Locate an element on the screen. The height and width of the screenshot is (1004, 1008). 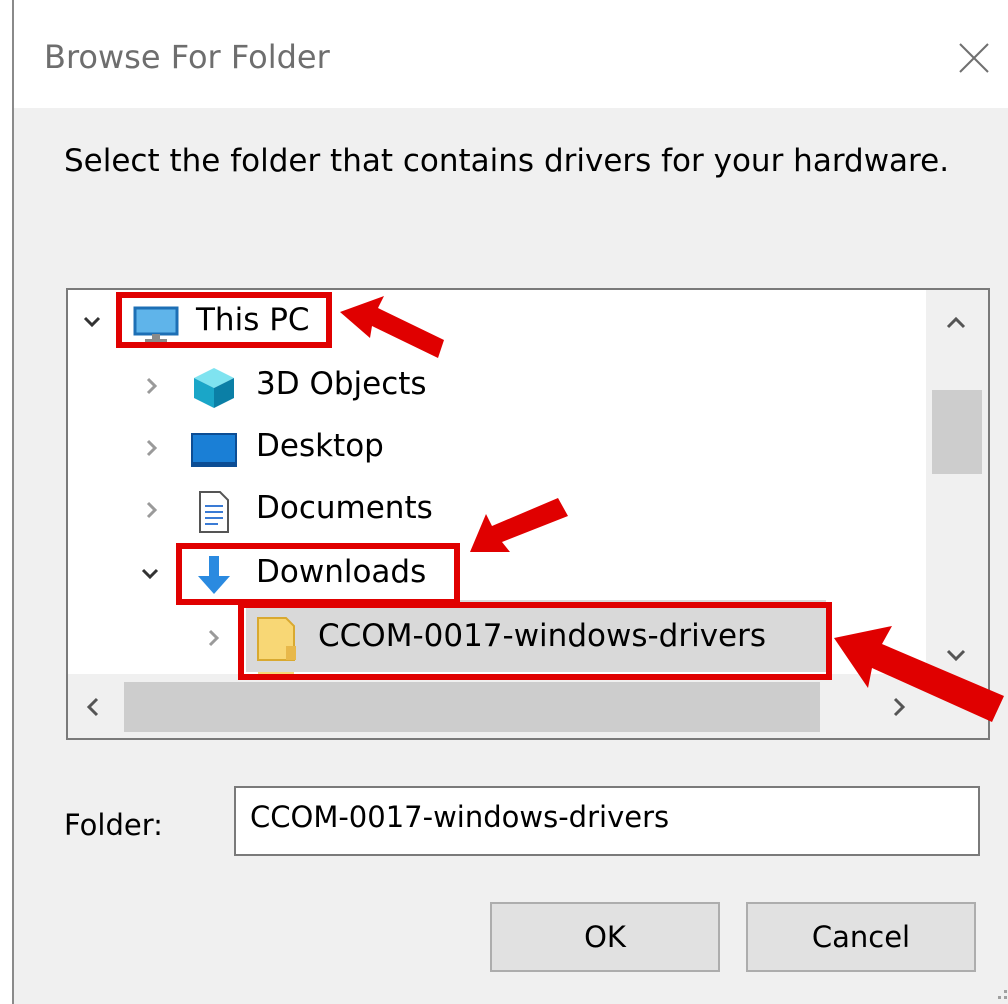
scroll-right-icon is located at coordinates (899, 707).